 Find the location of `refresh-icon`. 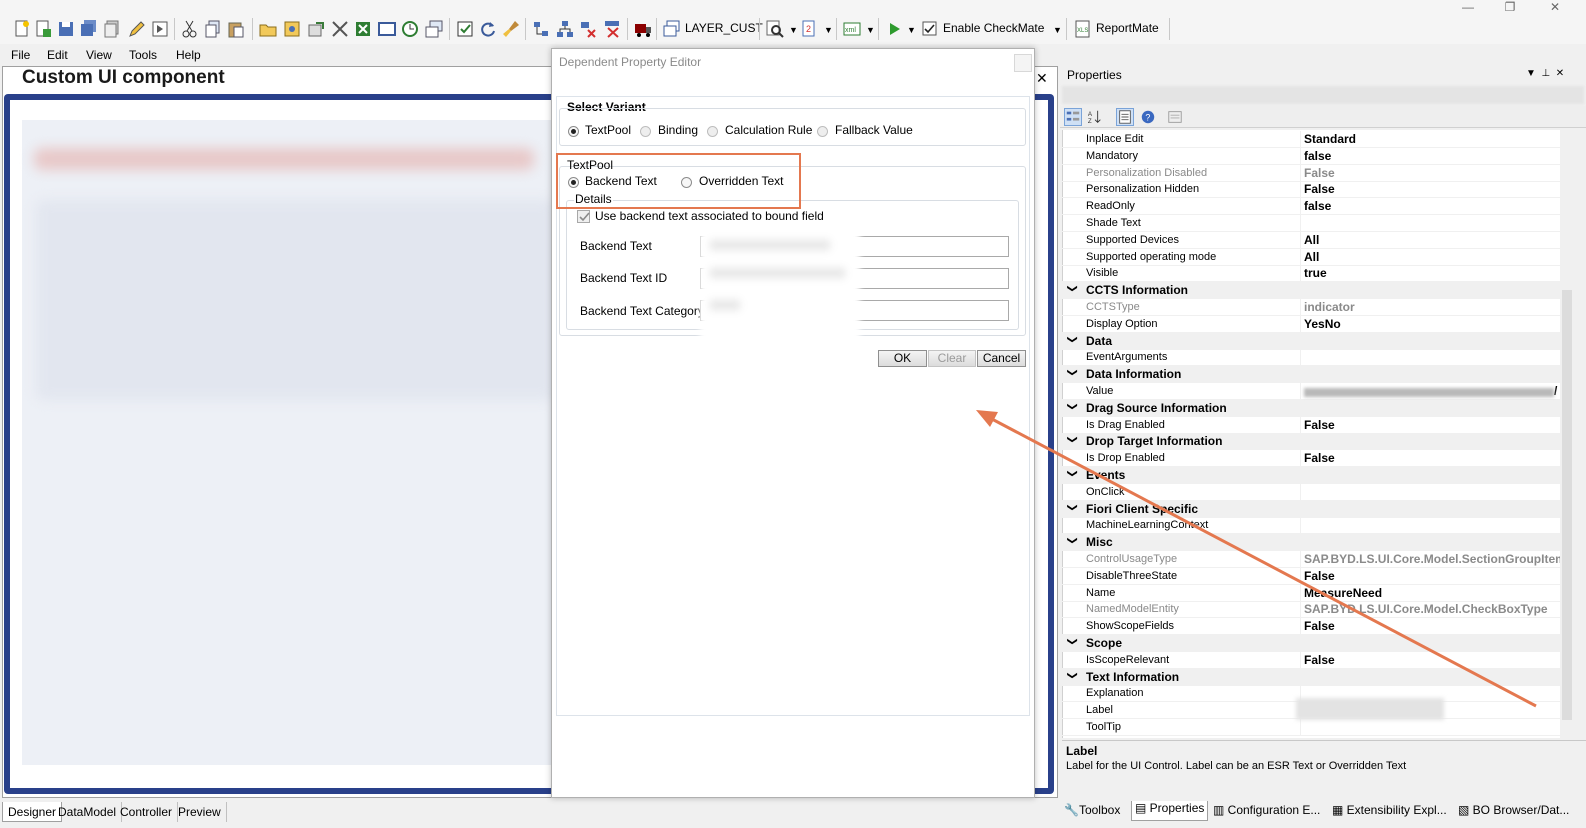

refresh-icon is located at coordinates (488, 29).